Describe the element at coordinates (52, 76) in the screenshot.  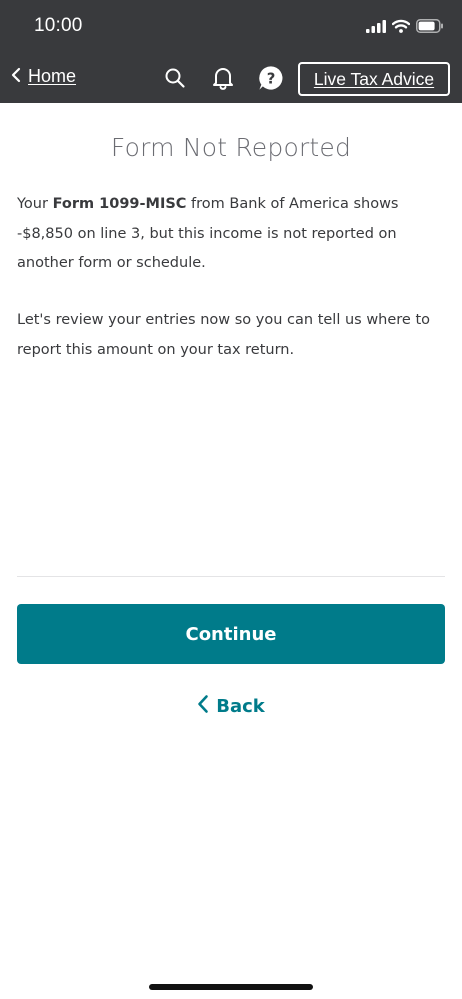
I see `home-back-label: Home` at that location.